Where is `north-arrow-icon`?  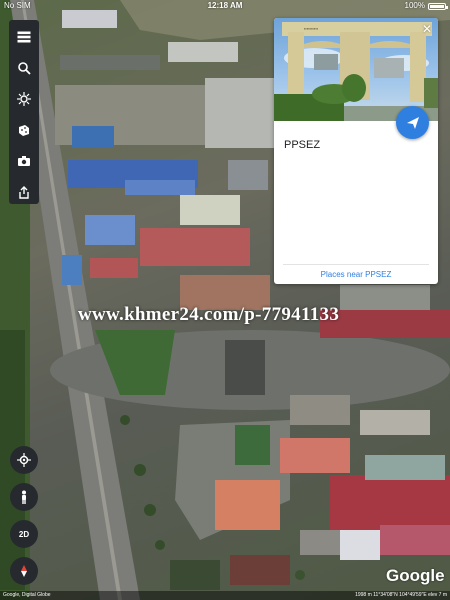 north-arrow-icon is located at coordinates (24, 571).